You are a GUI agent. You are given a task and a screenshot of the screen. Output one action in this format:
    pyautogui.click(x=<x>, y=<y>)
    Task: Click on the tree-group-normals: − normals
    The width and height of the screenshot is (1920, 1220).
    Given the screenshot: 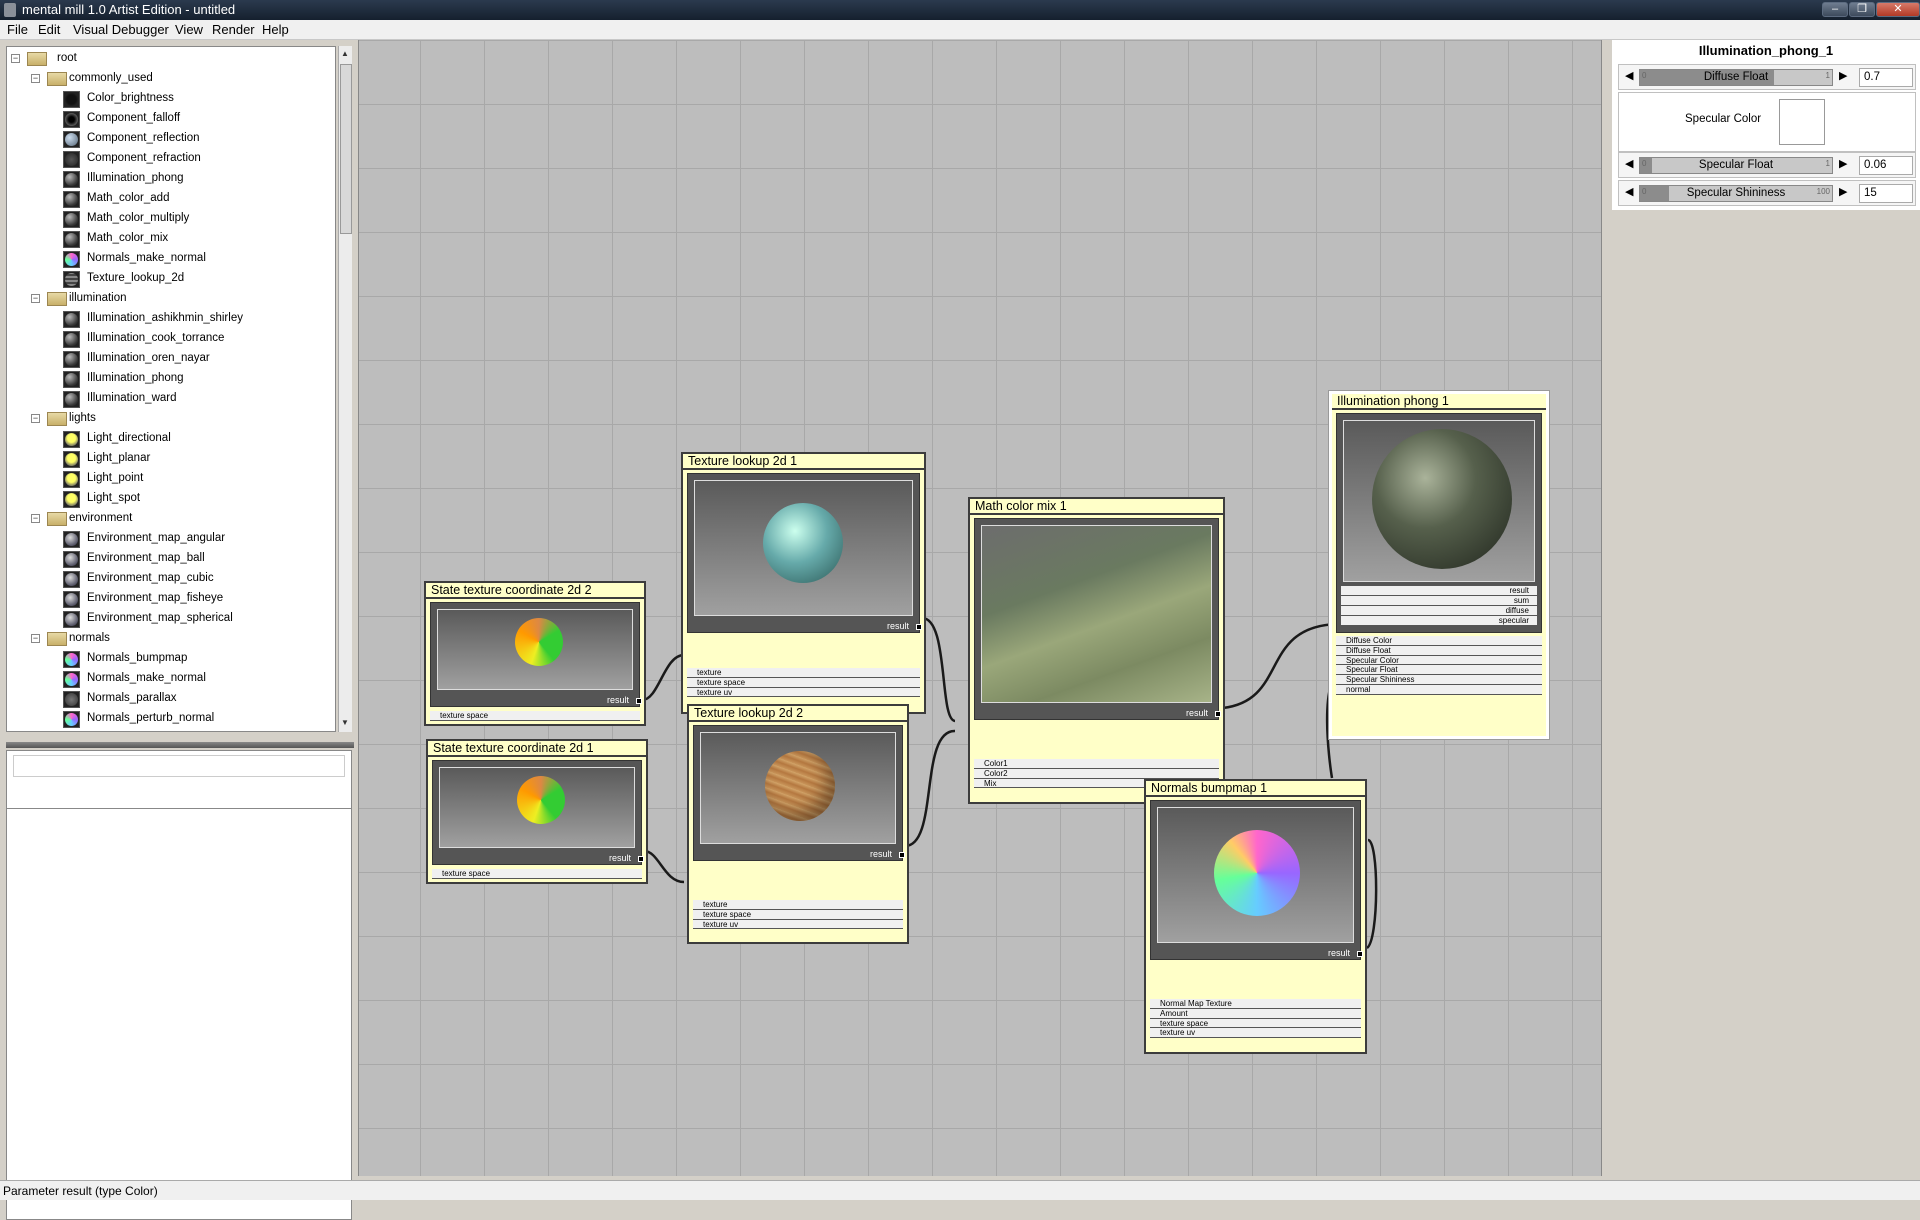 What is the action you would take?
    pyautogui.click(x=167, y=639)
    